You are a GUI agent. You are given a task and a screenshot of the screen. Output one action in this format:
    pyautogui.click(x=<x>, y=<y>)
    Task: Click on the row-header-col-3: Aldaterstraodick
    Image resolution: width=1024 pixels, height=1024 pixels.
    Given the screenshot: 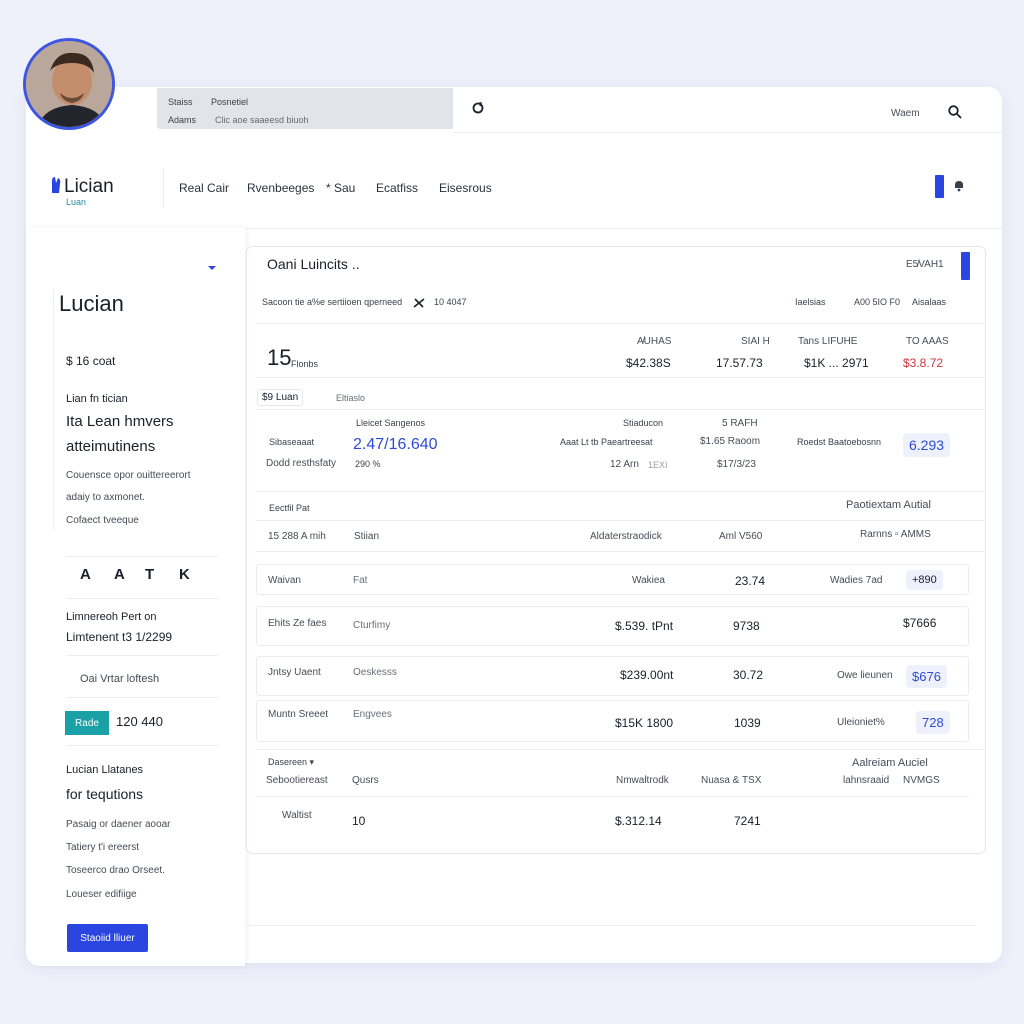 What is the action you would take?
    pyautogui.click(x=626, y=536)
    